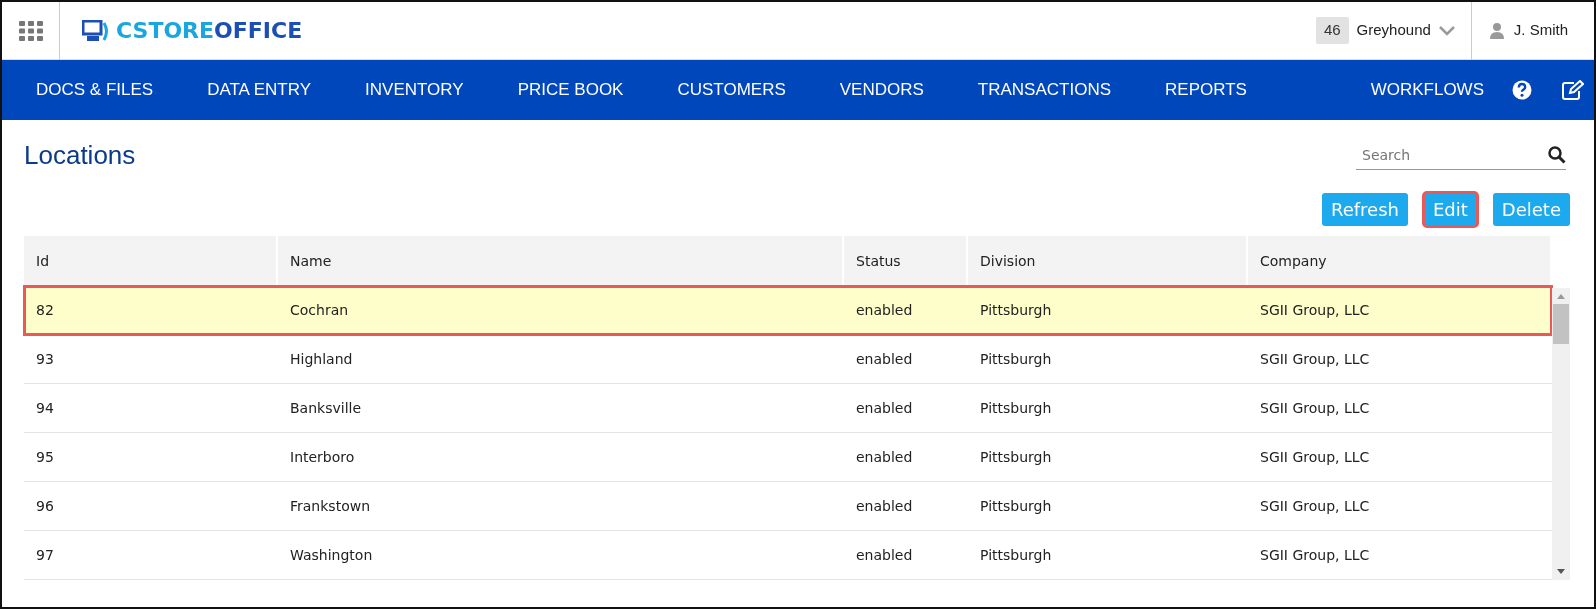  What do you see at coordinates (788, 507) in the screenshot?
I see `table-row: 96 Frankstown enabled Pittsburgh SGII Group, LLC` at bounding box center [788, 507].